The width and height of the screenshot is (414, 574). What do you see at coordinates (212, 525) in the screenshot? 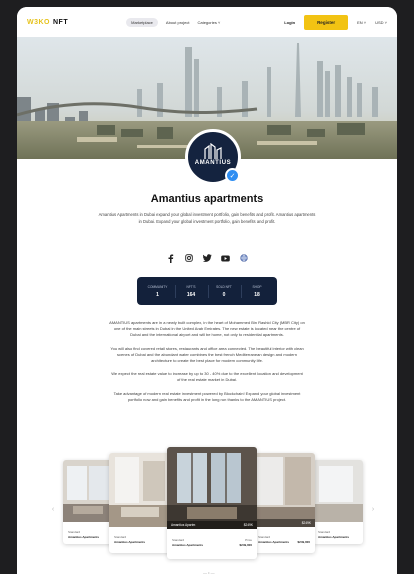
I see `card-price-bar: Amantius Apartm $249K` at bounding box center [212, 525].